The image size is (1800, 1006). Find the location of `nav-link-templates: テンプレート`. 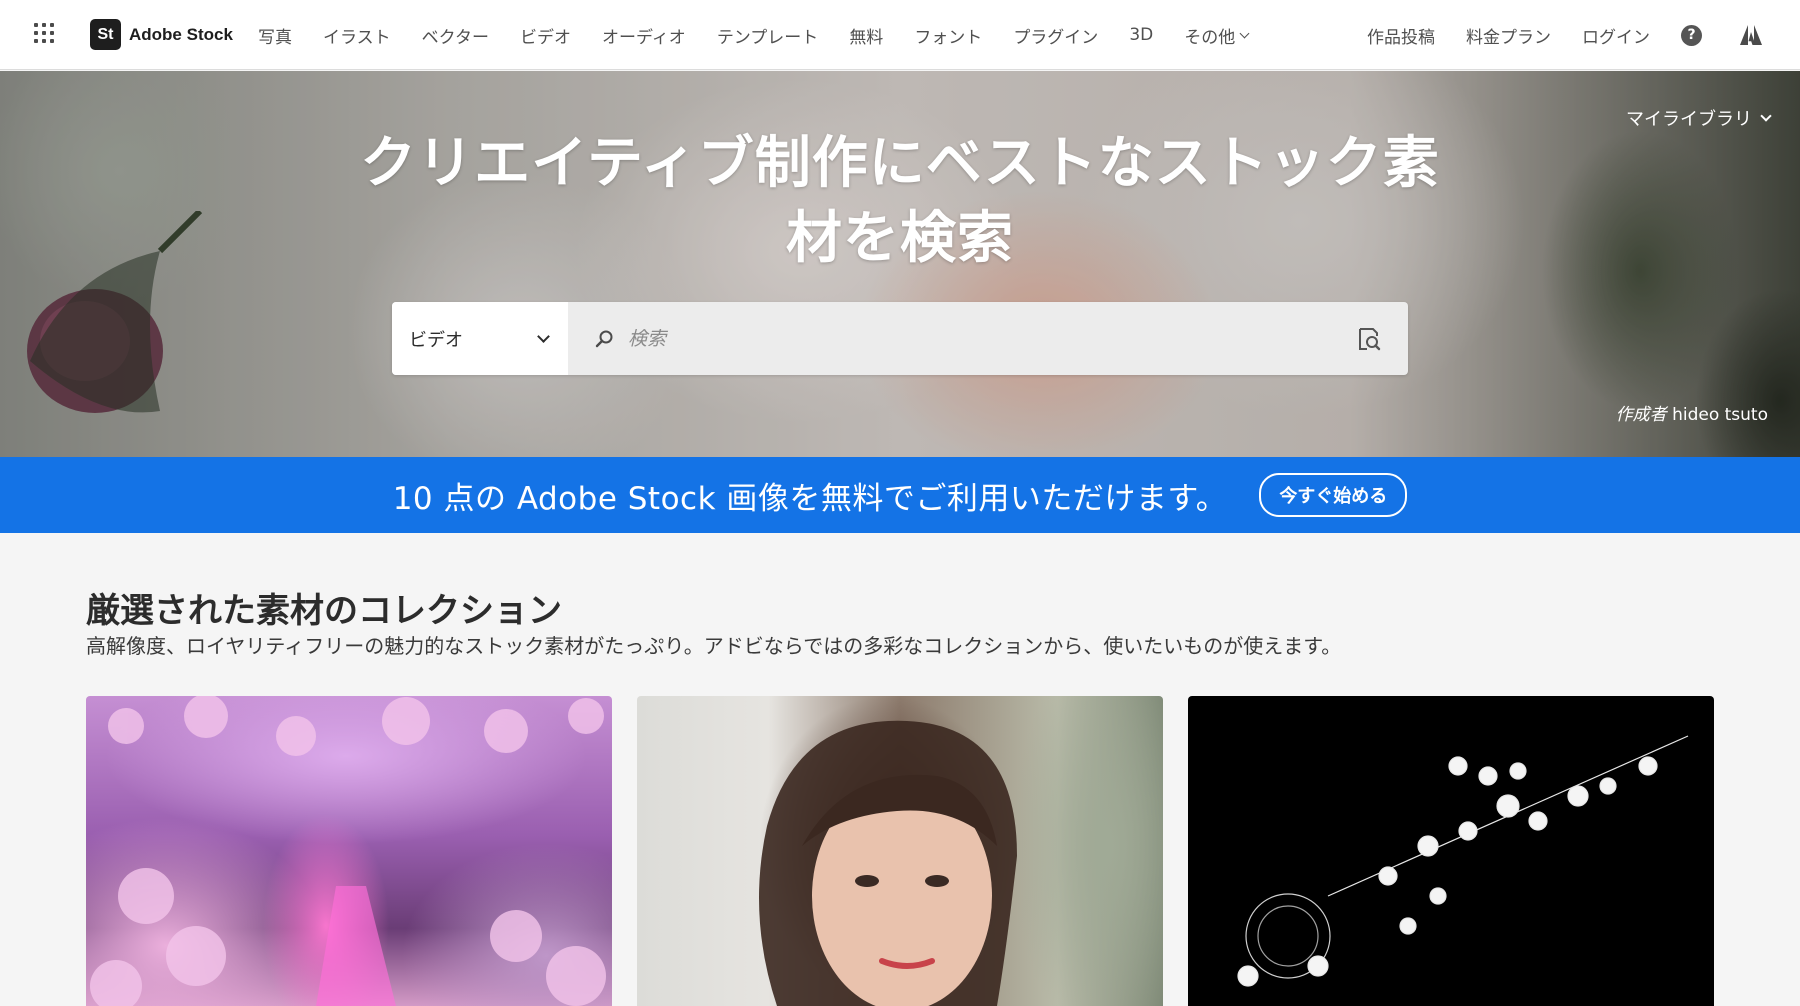

nav-link-templates: テンプレート is located at coordinates (768, 35).